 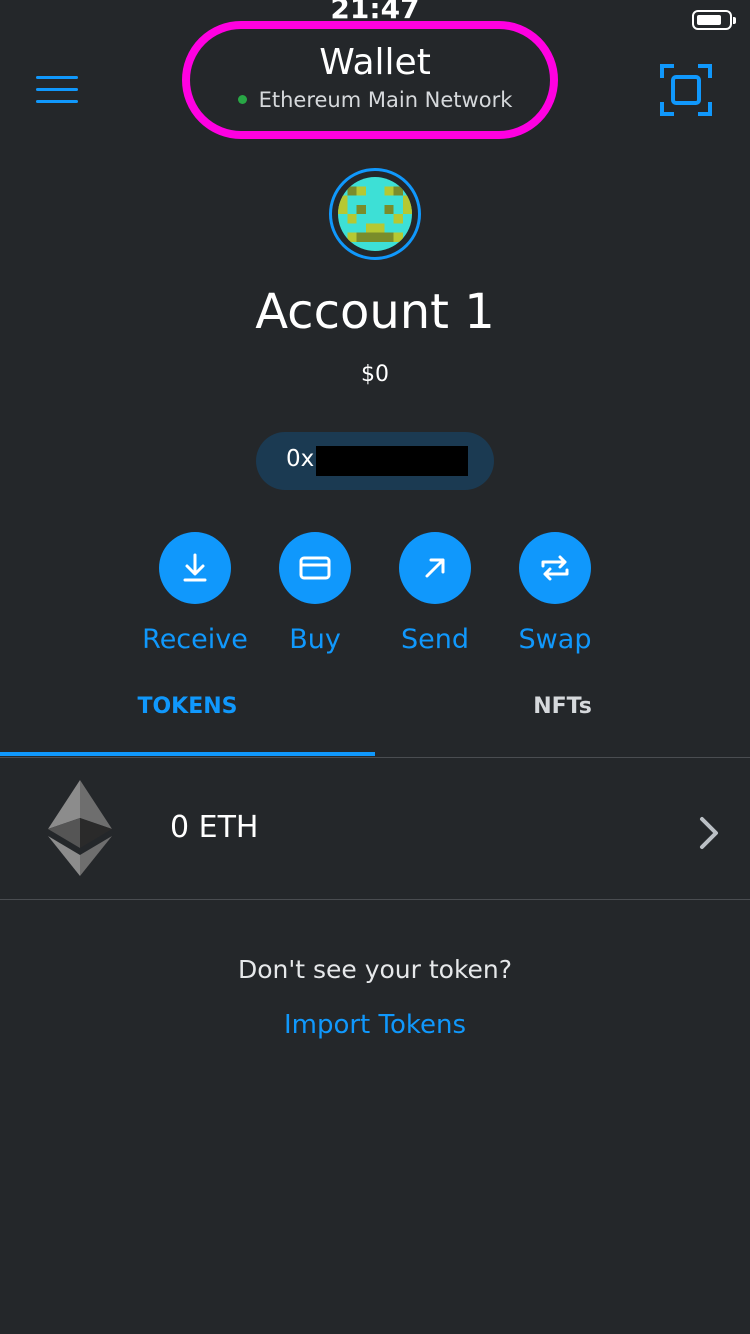 What do you see at coordinates (714, 20) in the screenshot?
I see `battery-icon` at bounding box center [714, 20].